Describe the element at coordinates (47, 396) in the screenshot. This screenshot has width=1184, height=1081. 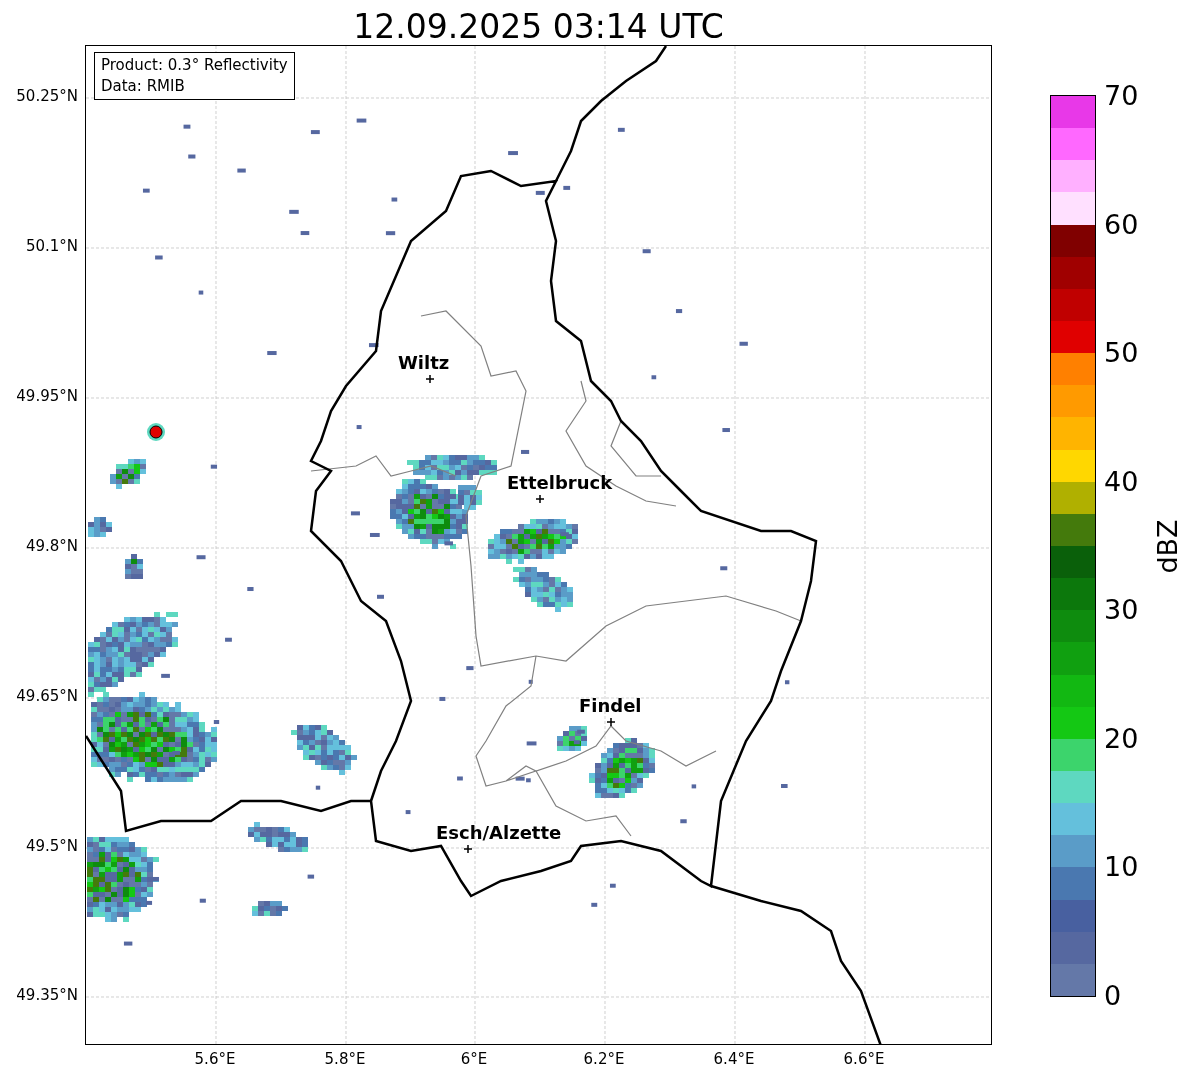
I see `latitude-label: 49.95°N` at that location.